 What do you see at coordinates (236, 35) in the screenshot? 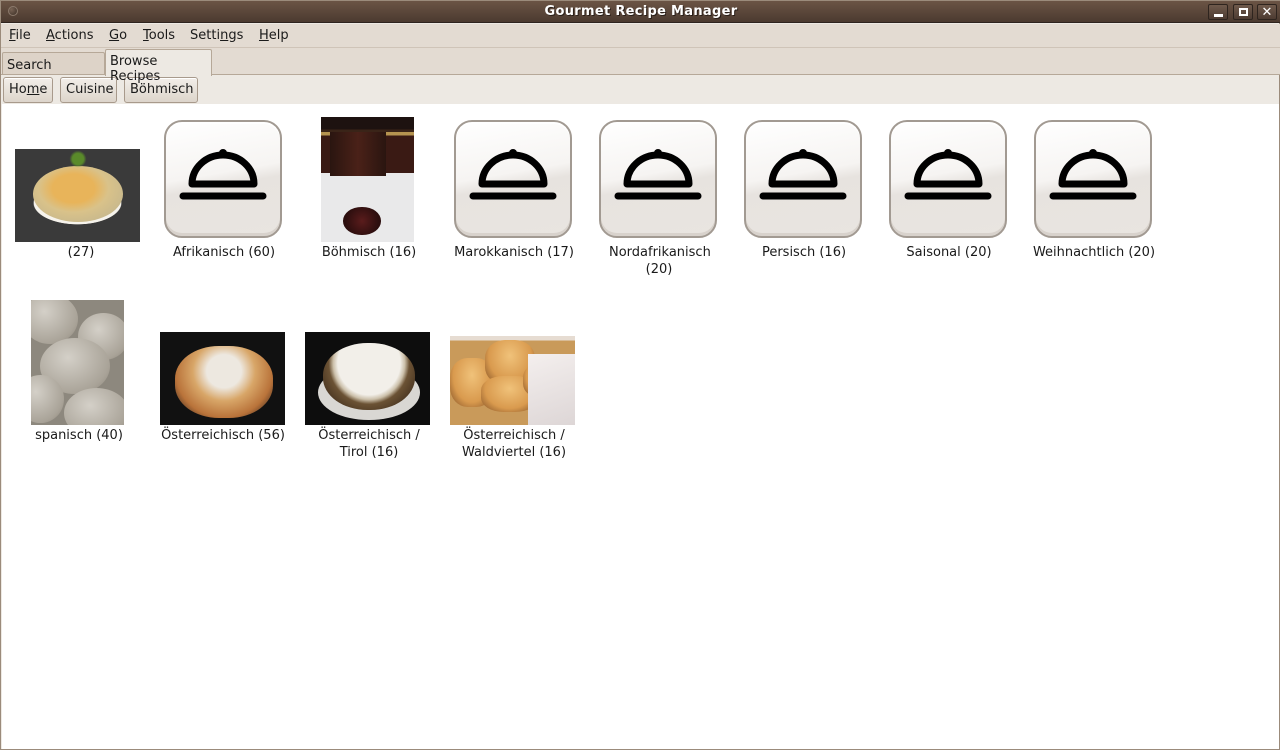
I see `menu-settings-label-b: gs` at bounding box center [236, 35].